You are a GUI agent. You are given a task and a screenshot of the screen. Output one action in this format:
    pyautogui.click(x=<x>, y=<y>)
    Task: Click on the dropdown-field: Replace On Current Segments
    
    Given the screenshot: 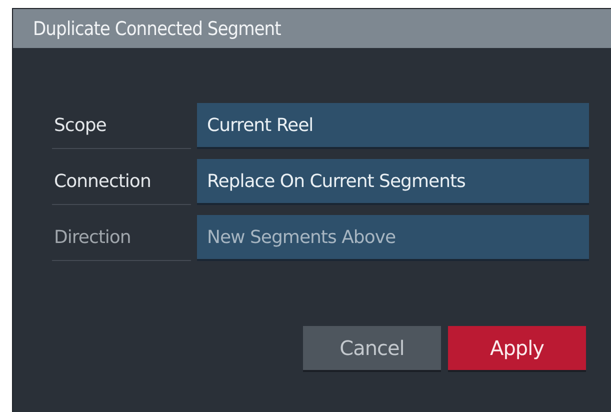 What is the action you would take?
    pyautogui.click(x=393, y=182)
    